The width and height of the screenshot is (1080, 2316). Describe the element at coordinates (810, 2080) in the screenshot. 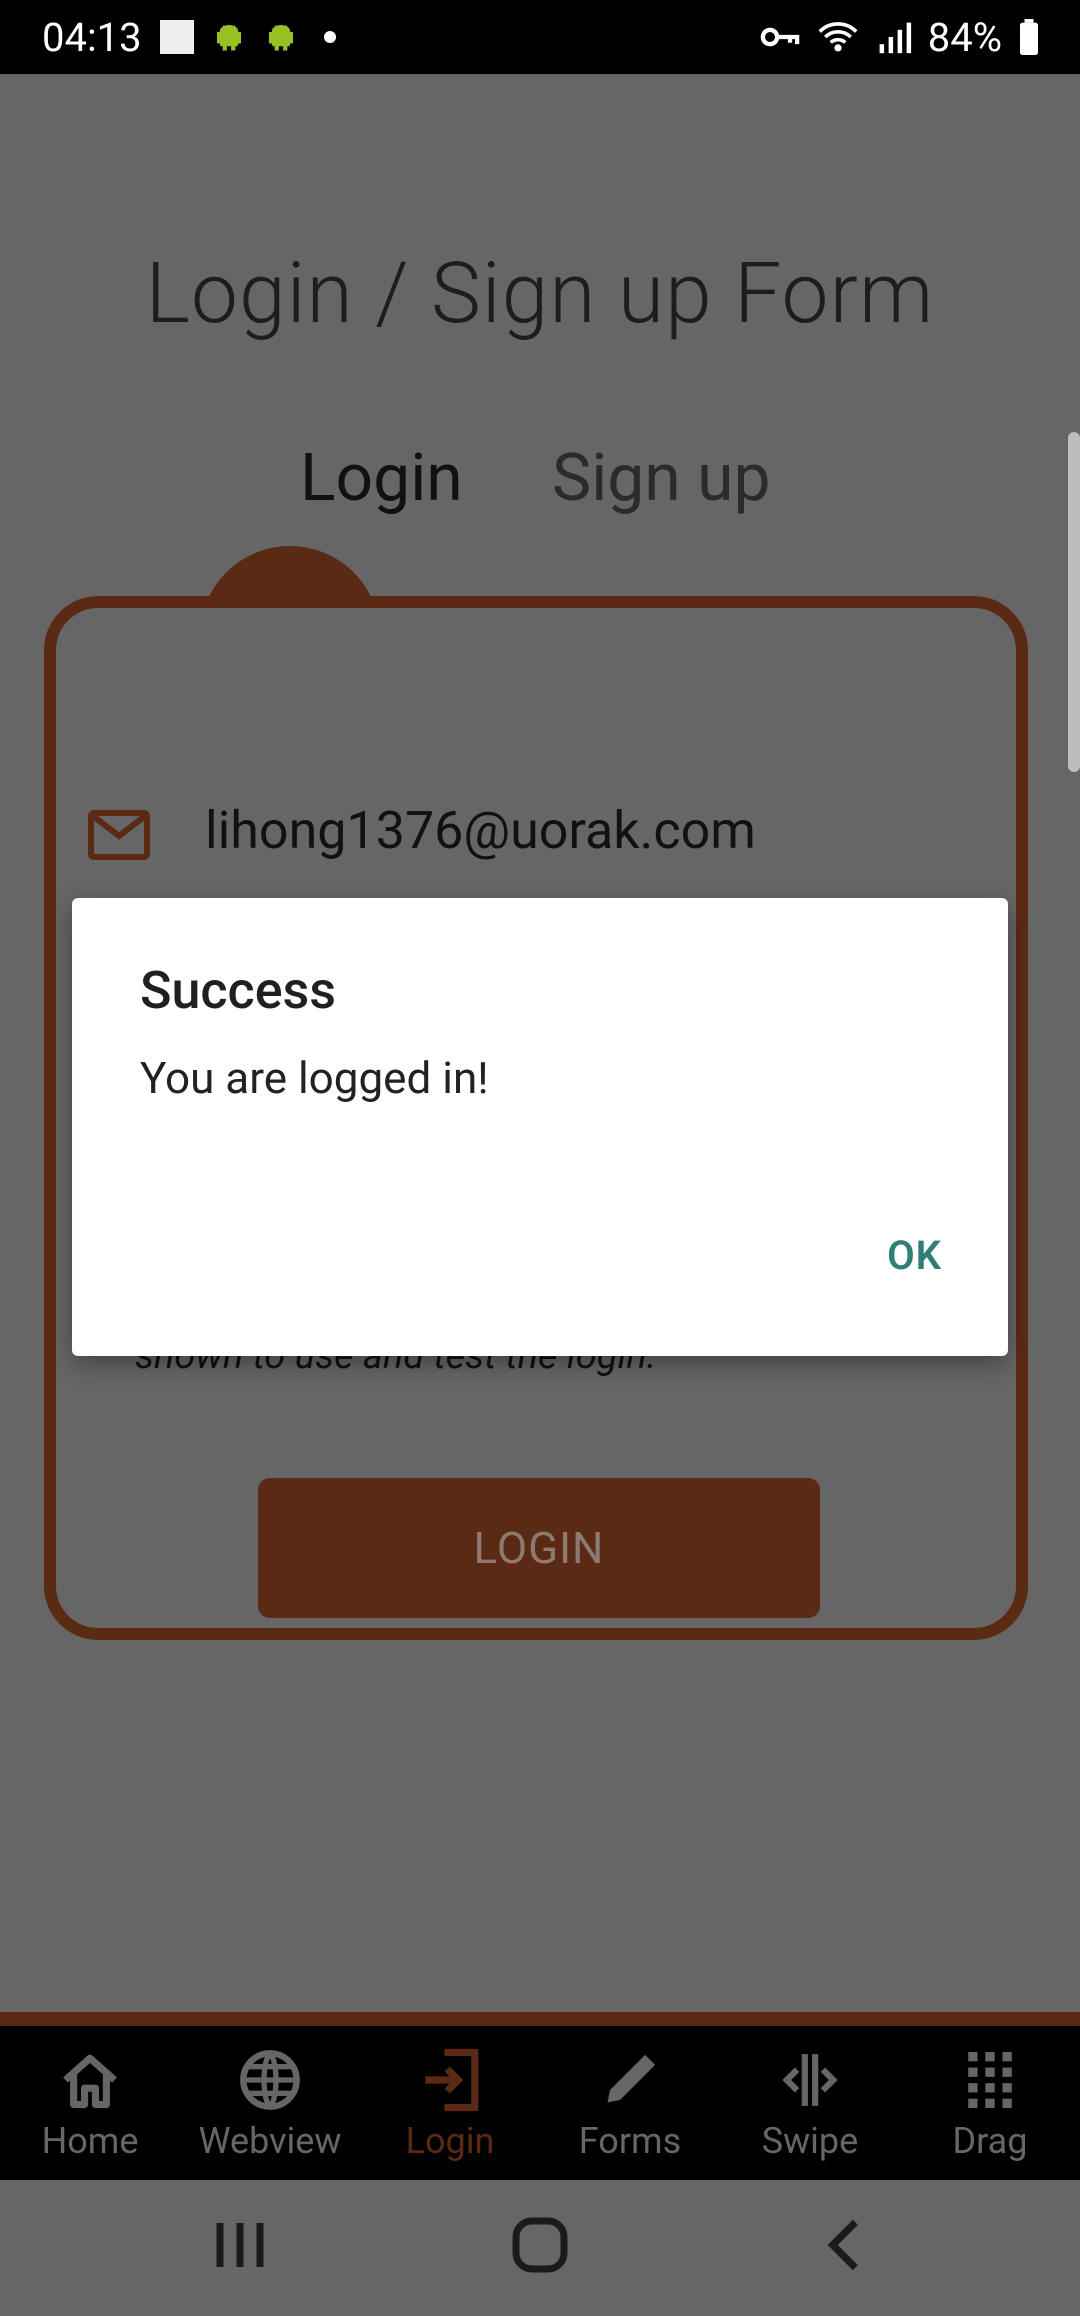

I see `swipe-icon` at that location.